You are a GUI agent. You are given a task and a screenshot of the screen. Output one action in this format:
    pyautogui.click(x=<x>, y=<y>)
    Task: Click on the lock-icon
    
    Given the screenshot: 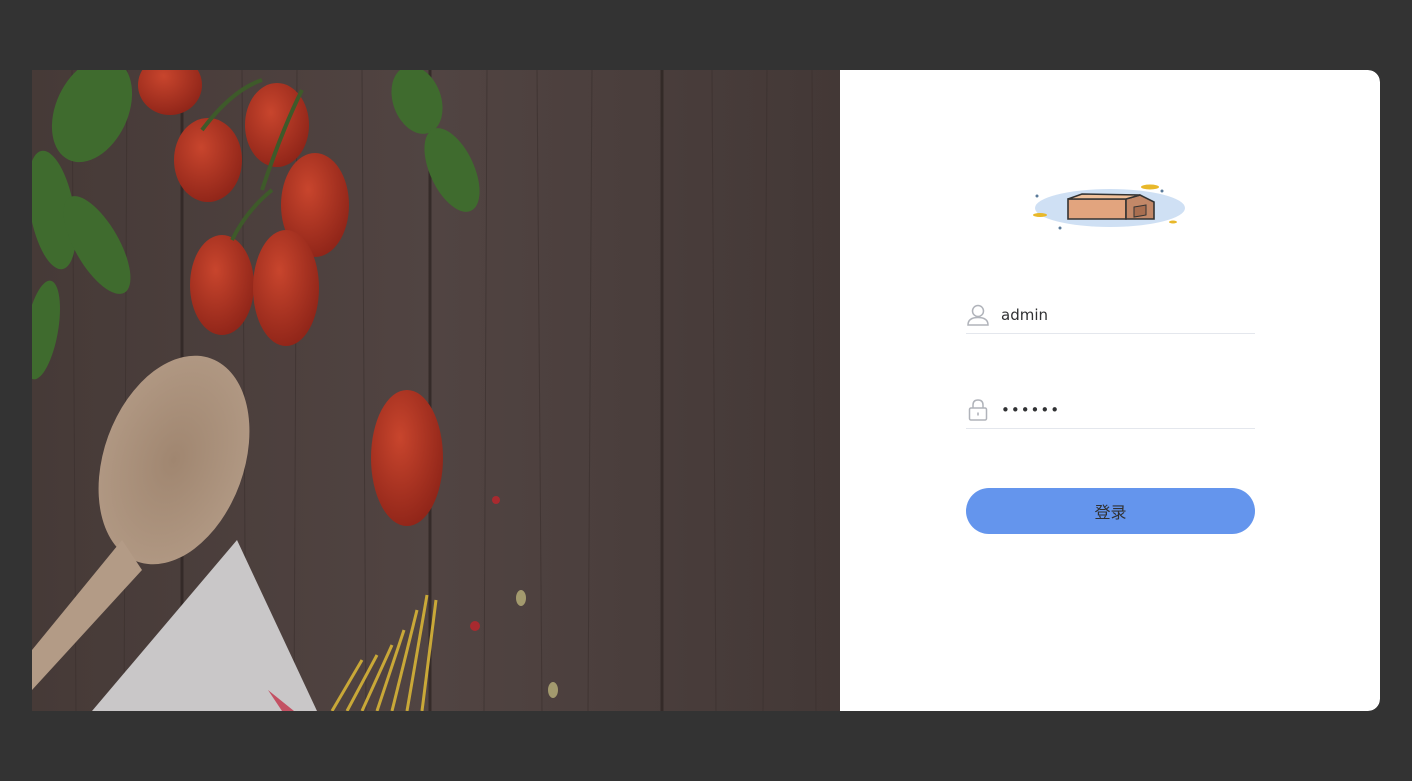 What is the action you would take?
    pyautogui.click(x=978, y=410)
    